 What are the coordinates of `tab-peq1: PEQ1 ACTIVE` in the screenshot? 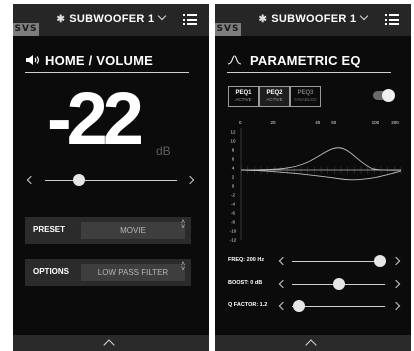 It's located at (243, 96).